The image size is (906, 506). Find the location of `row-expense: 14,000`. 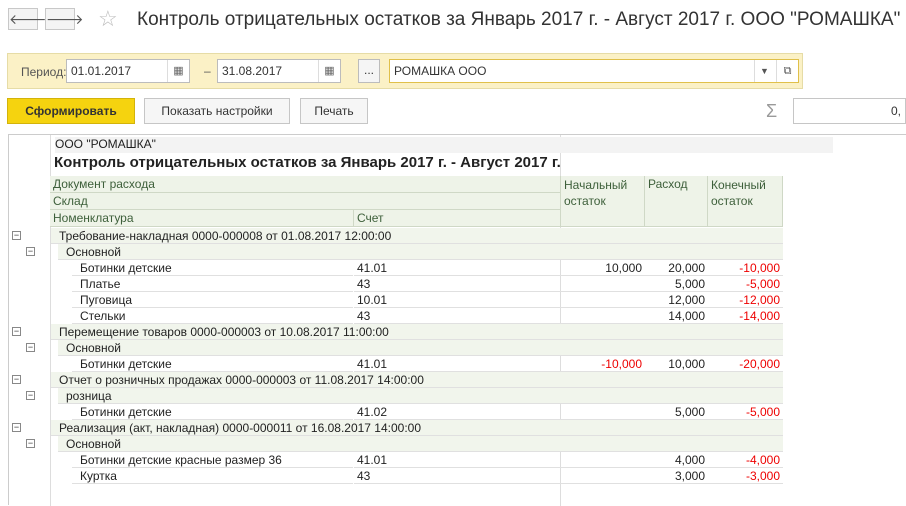

row-expense: 14,000 is located at coordinates (676, 316).